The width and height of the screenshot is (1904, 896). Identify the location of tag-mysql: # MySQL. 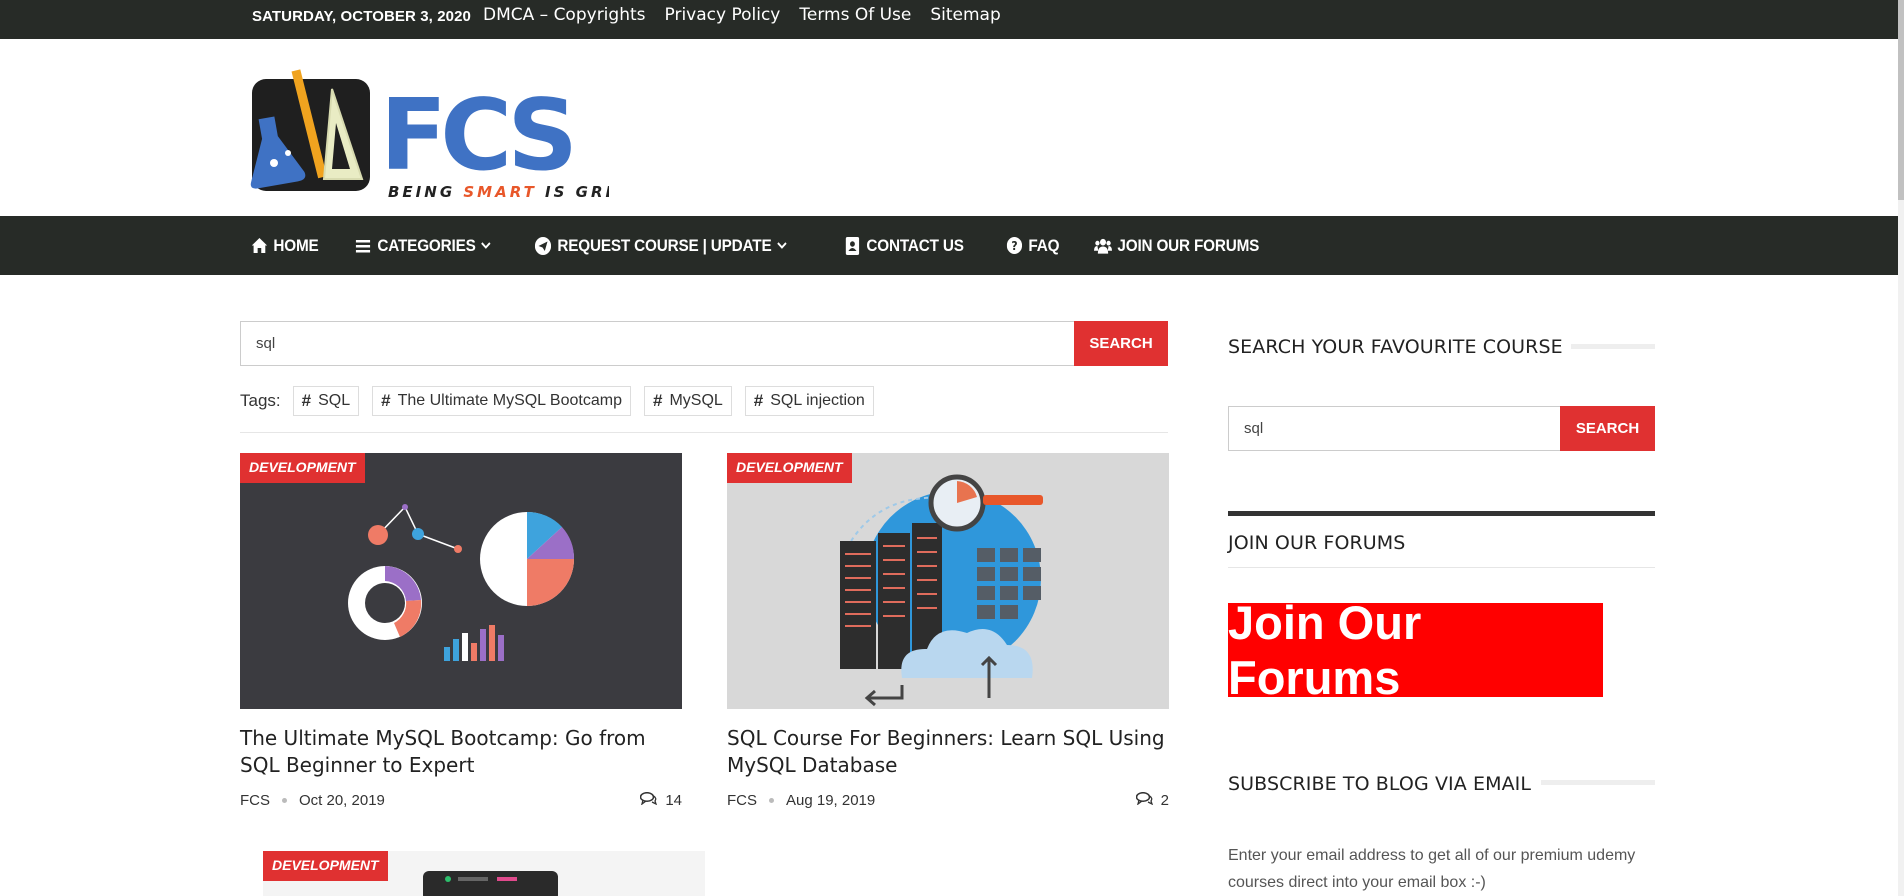
(687, 401).